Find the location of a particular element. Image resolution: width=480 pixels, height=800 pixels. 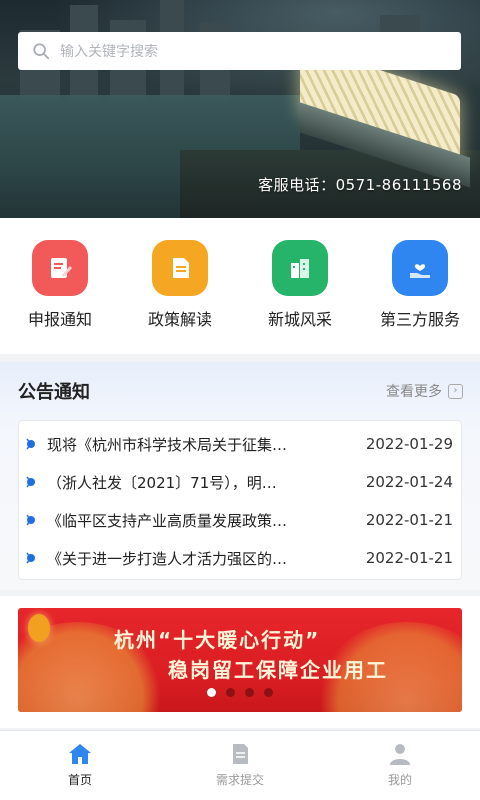

view-more-link: 查看更多 › is located at coordinates (424, 391).